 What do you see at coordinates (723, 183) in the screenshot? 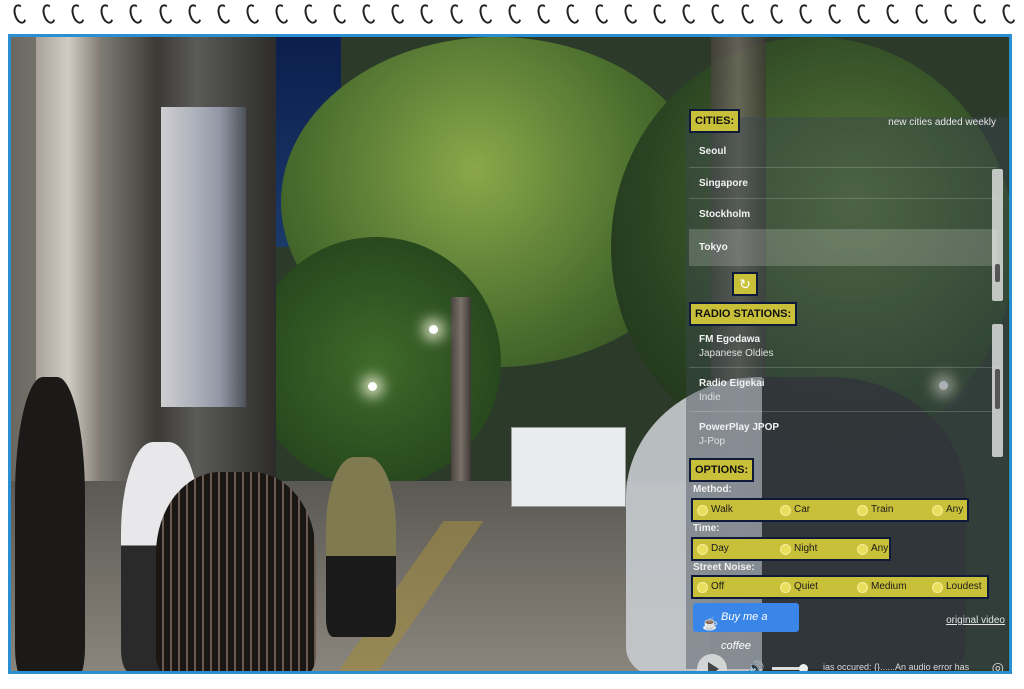
I see `city-label: Singapore` at bounding box center [723, 183].